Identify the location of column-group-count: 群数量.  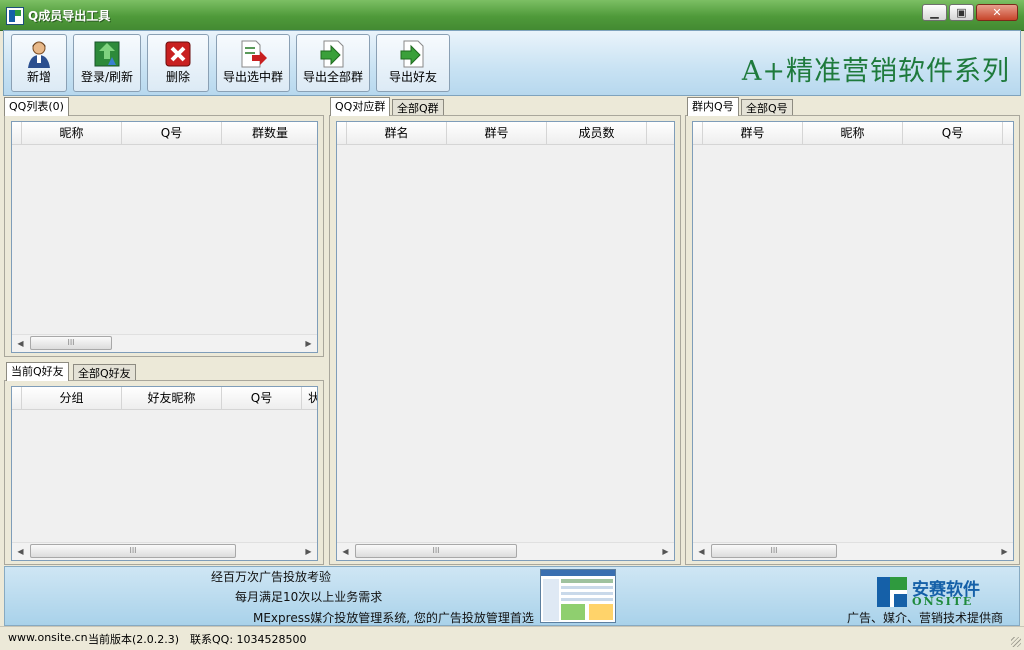
(269, 133).